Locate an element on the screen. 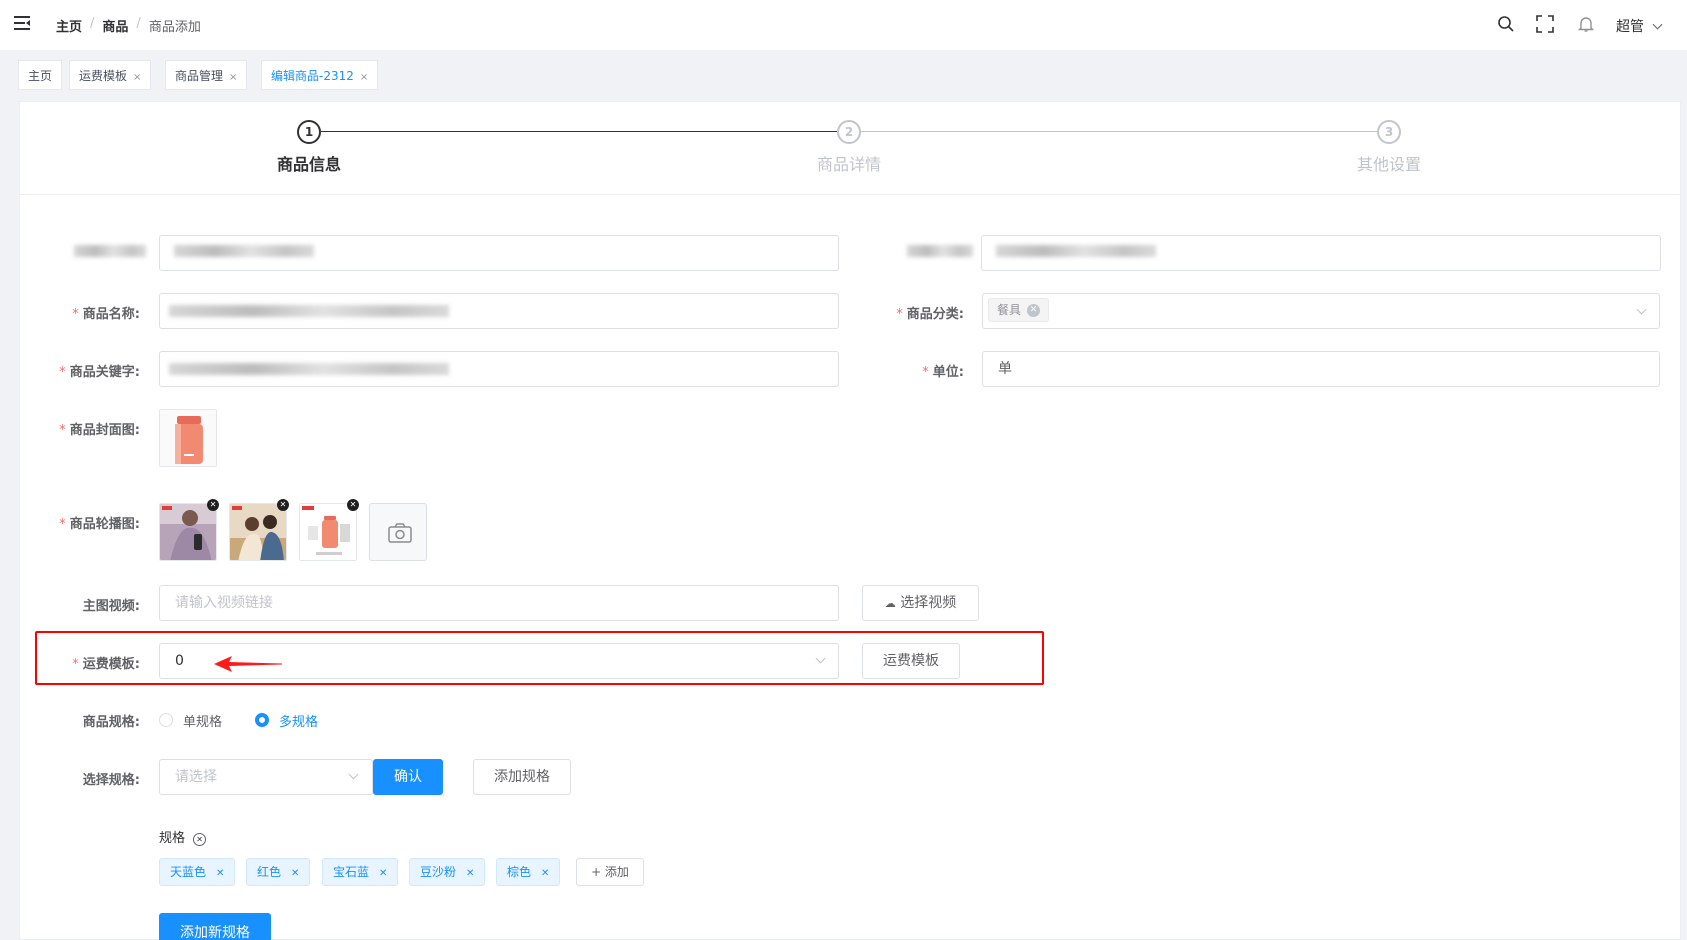  blurred-label is located at coordinates (940, 251).